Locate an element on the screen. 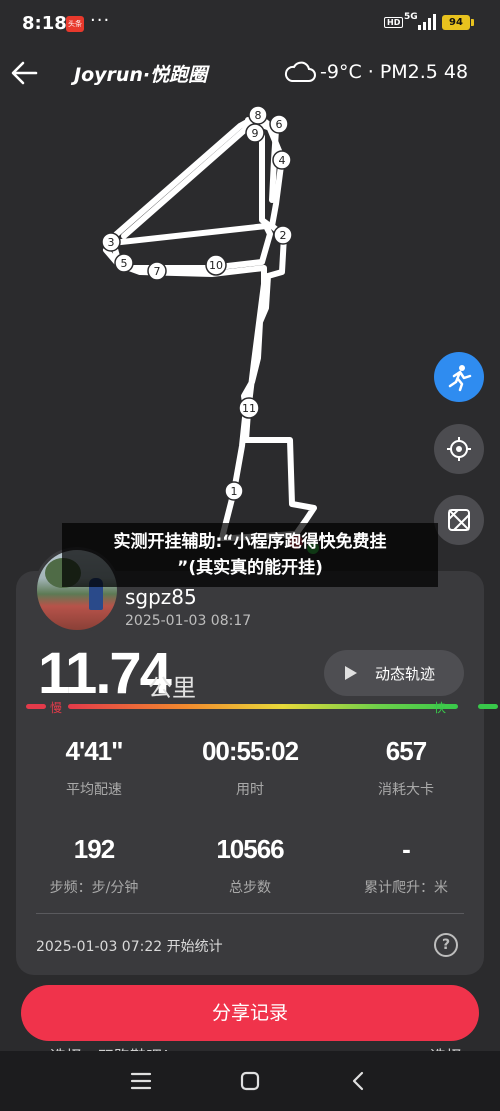 The height and width of the screenshot is (1111, 500). km-marker: 9 is located at coordinates (255, 133).